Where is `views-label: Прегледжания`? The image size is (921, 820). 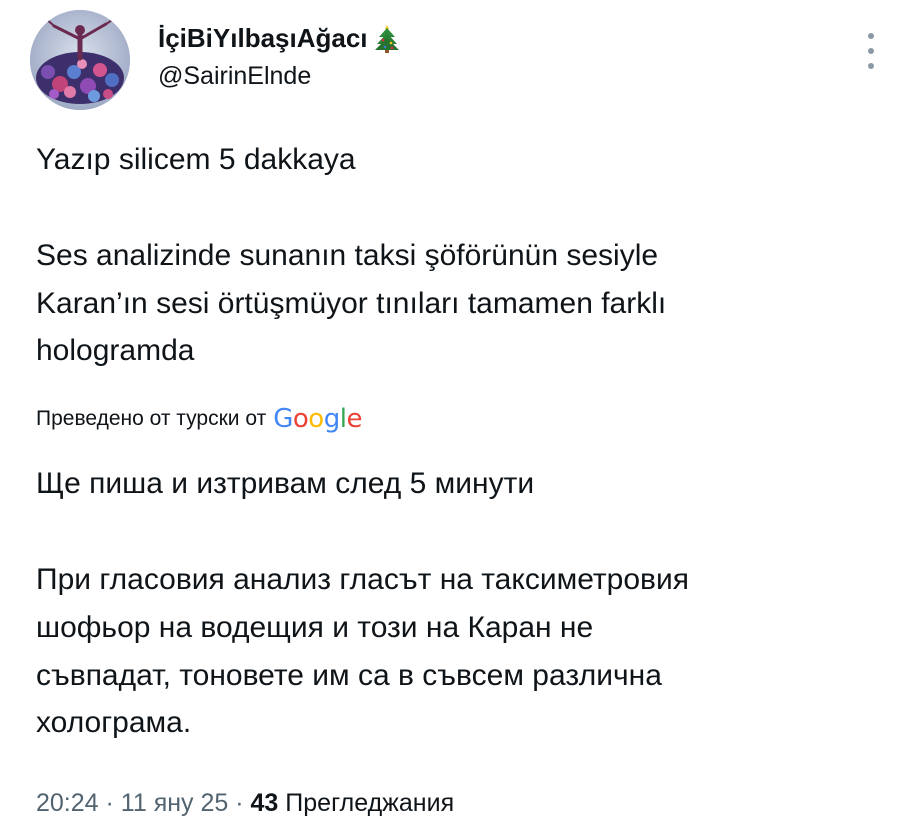
views-label: Прегледжания is located at coordinates (370, 803).